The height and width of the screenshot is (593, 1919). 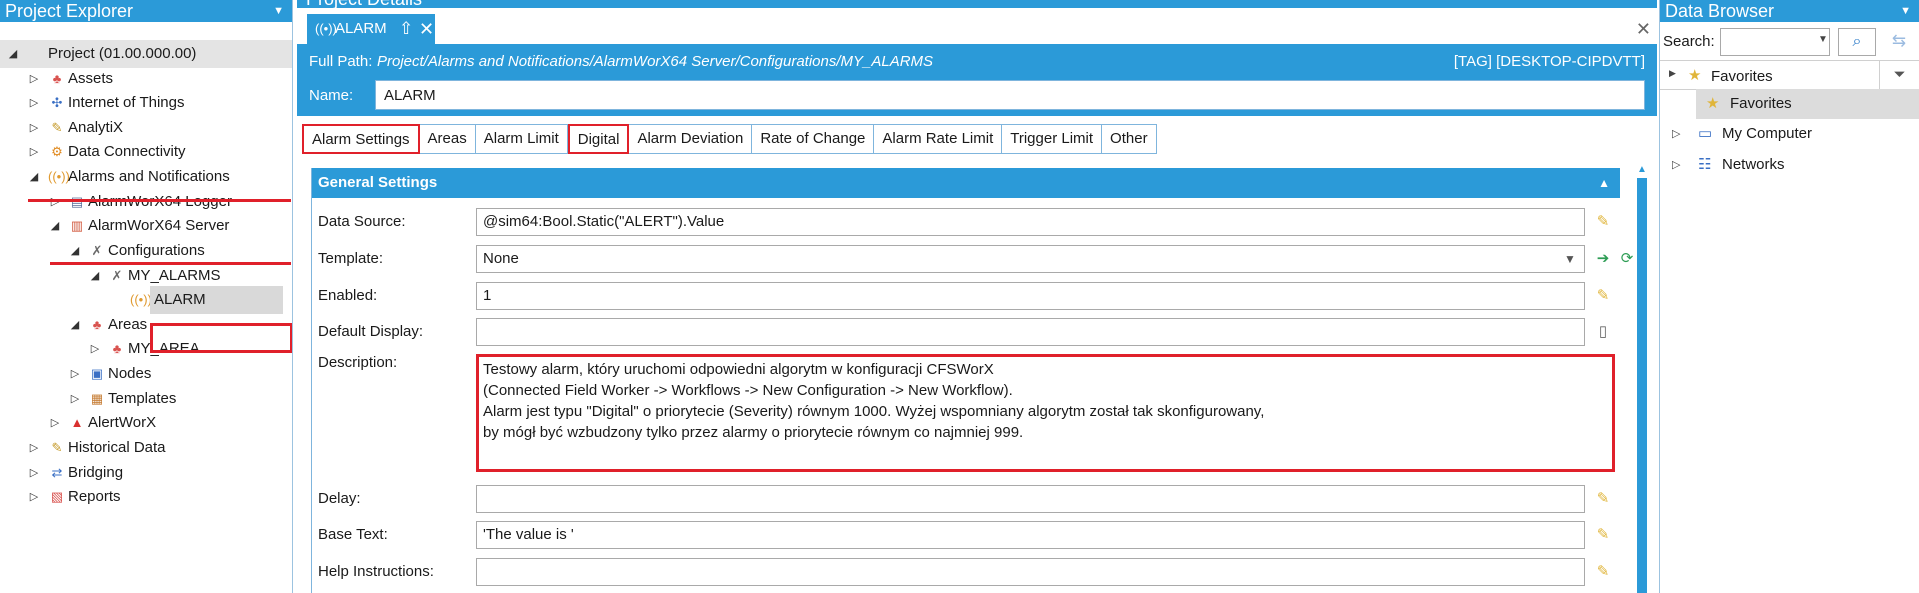 What do you see at coordinates (57, 496) in the screenshot?
I see `reports-icon: ▧` at bounding box center [57, 496].